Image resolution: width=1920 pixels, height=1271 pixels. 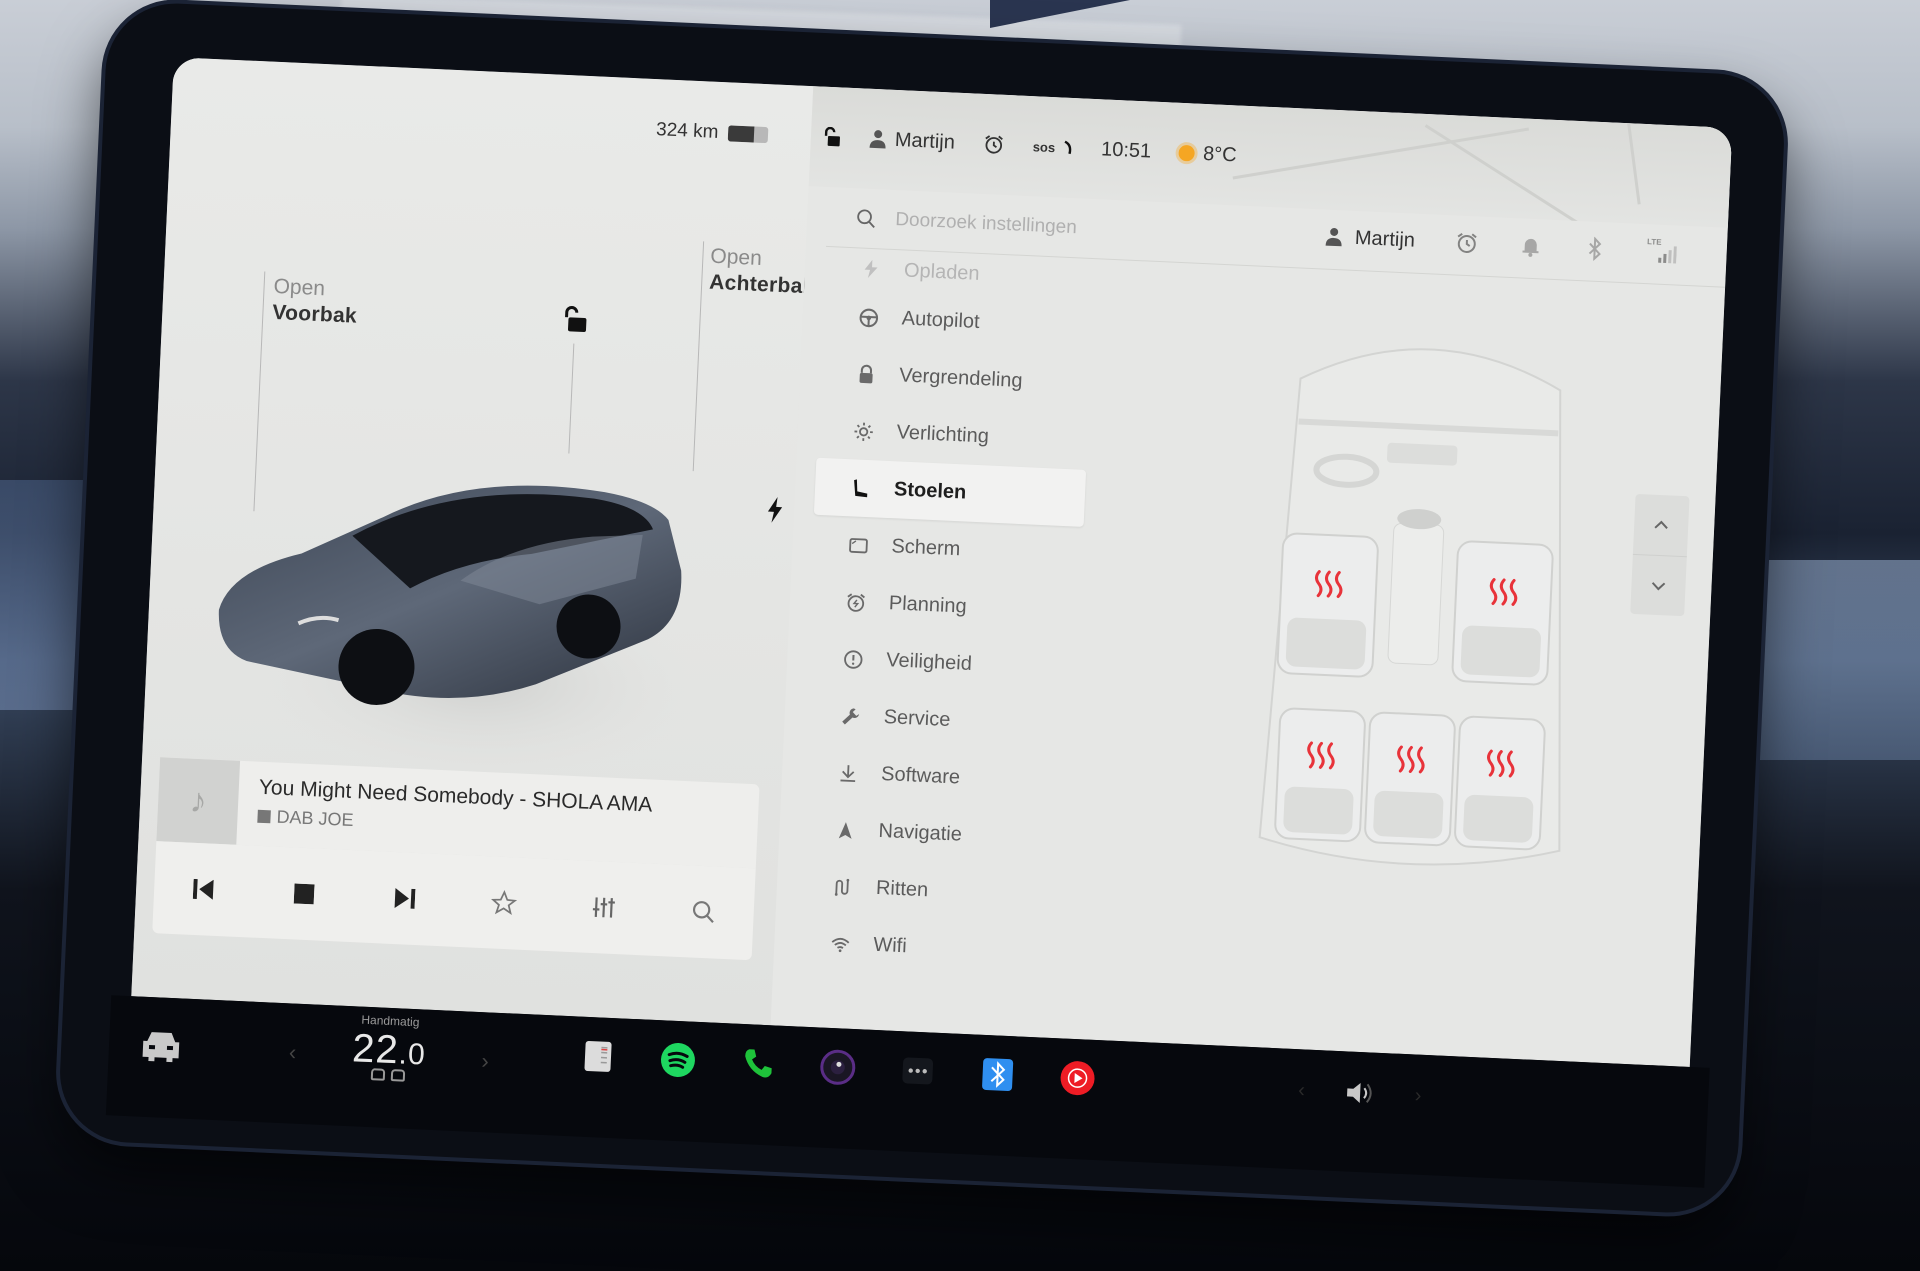 I want to click on display-icon, so click(x=858, y=545).